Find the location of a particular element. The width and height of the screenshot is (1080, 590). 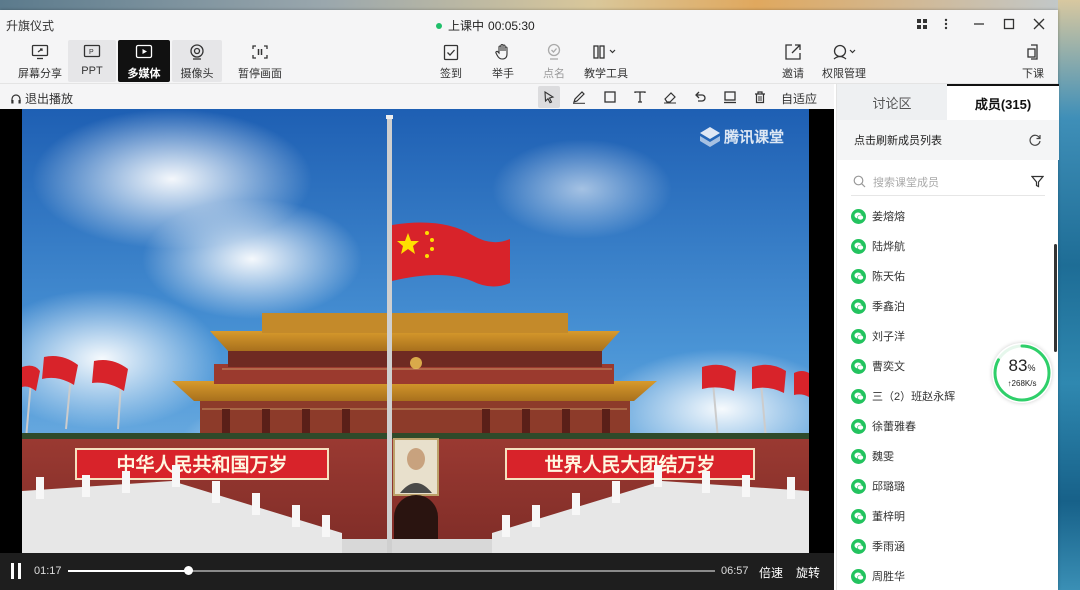

refresh-text: 点击刷新成员列表 is located at coordinates (898, 141).